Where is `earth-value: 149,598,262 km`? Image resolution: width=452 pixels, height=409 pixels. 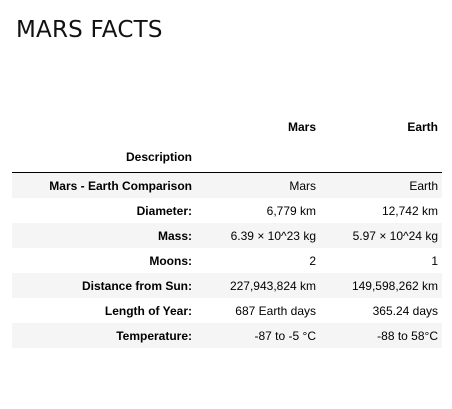
earth-value: 149,598,262 km is located at coordinates (381, 285).